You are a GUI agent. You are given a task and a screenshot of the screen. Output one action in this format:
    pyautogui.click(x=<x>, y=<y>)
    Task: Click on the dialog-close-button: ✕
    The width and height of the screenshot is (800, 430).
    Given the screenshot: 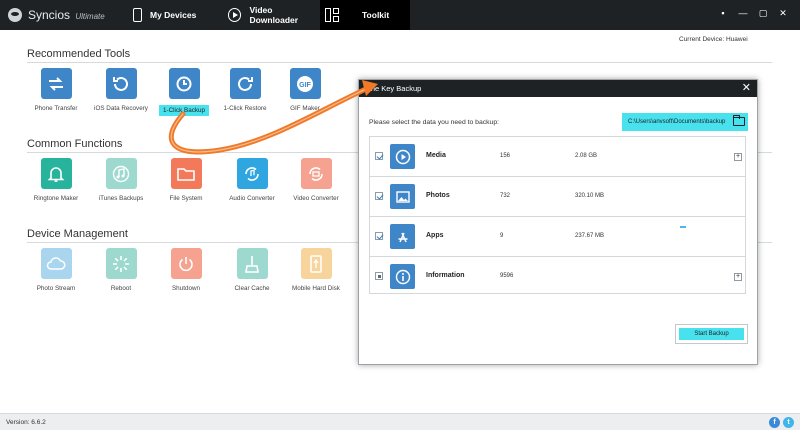 What is the action you would take?
    pyautogui.click(x=746, y=88)
    